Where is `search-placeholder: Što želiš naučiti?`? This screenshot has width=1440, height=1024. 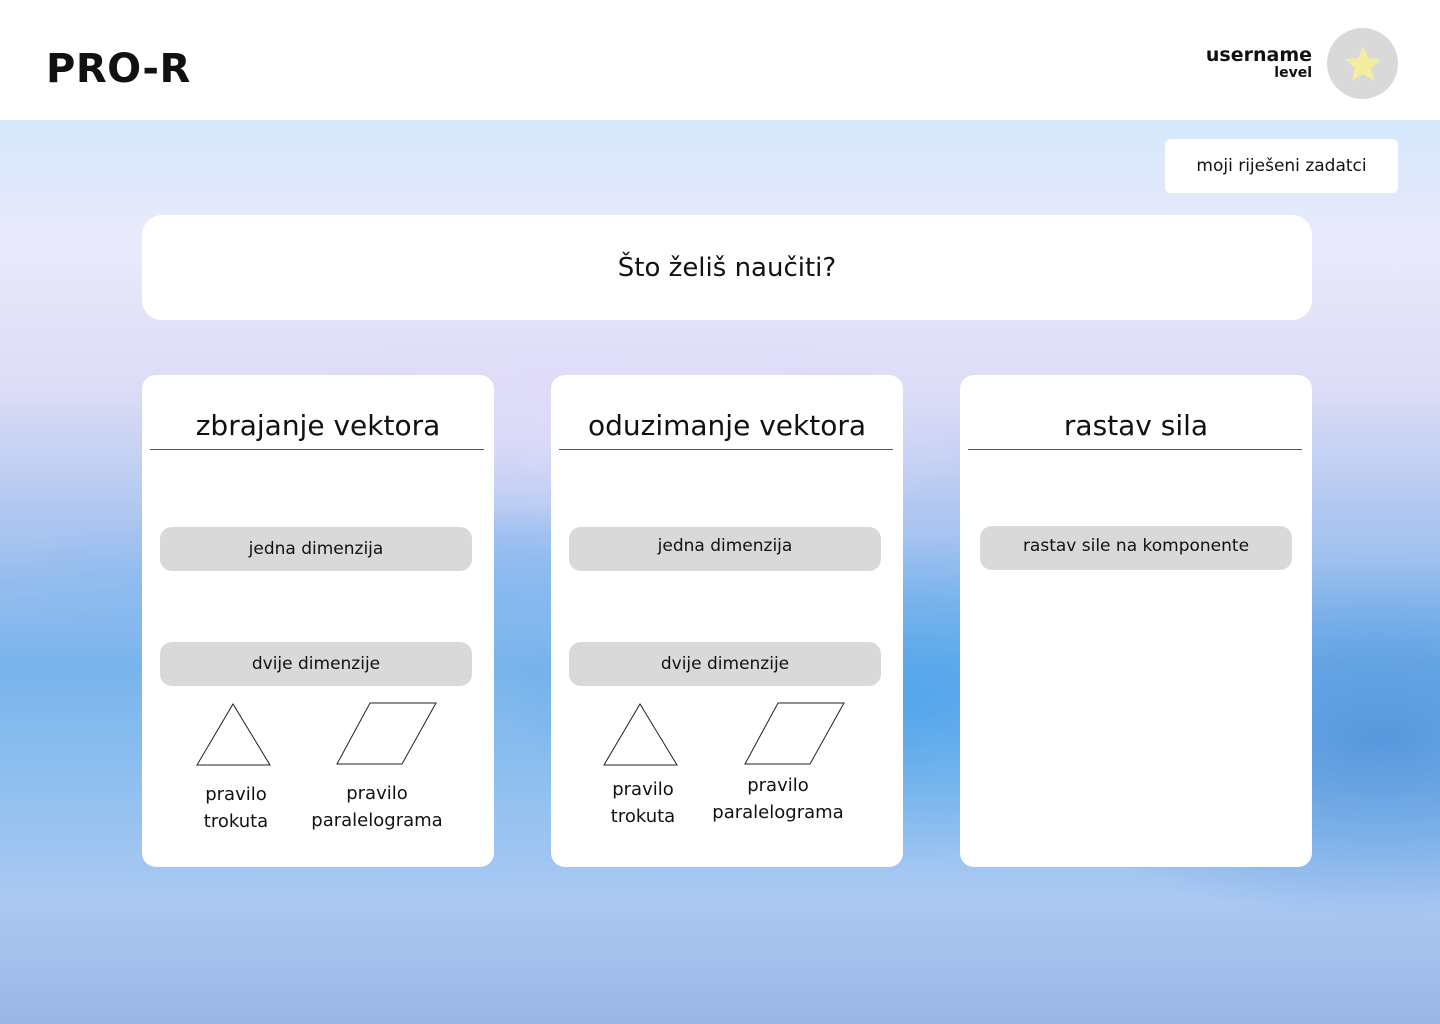 search-placeholder: Što želiš naučiti? is located at coordinates (727, 267).